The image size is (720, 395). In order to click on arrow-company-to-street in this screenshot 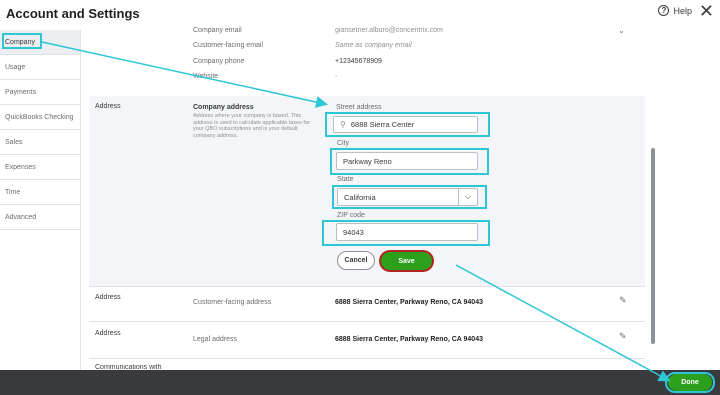, I will do `click(184, 74)`.